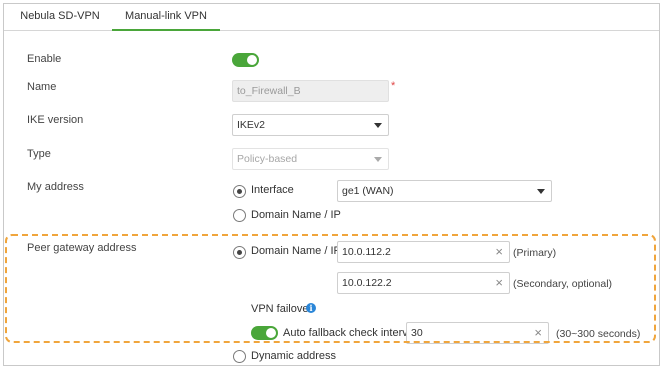 The image size is (664, 369). What do you see at coordinates (272, 190) in the screenshot?
I see `interface-option-label: Interface` at bounding box center [272, 190].